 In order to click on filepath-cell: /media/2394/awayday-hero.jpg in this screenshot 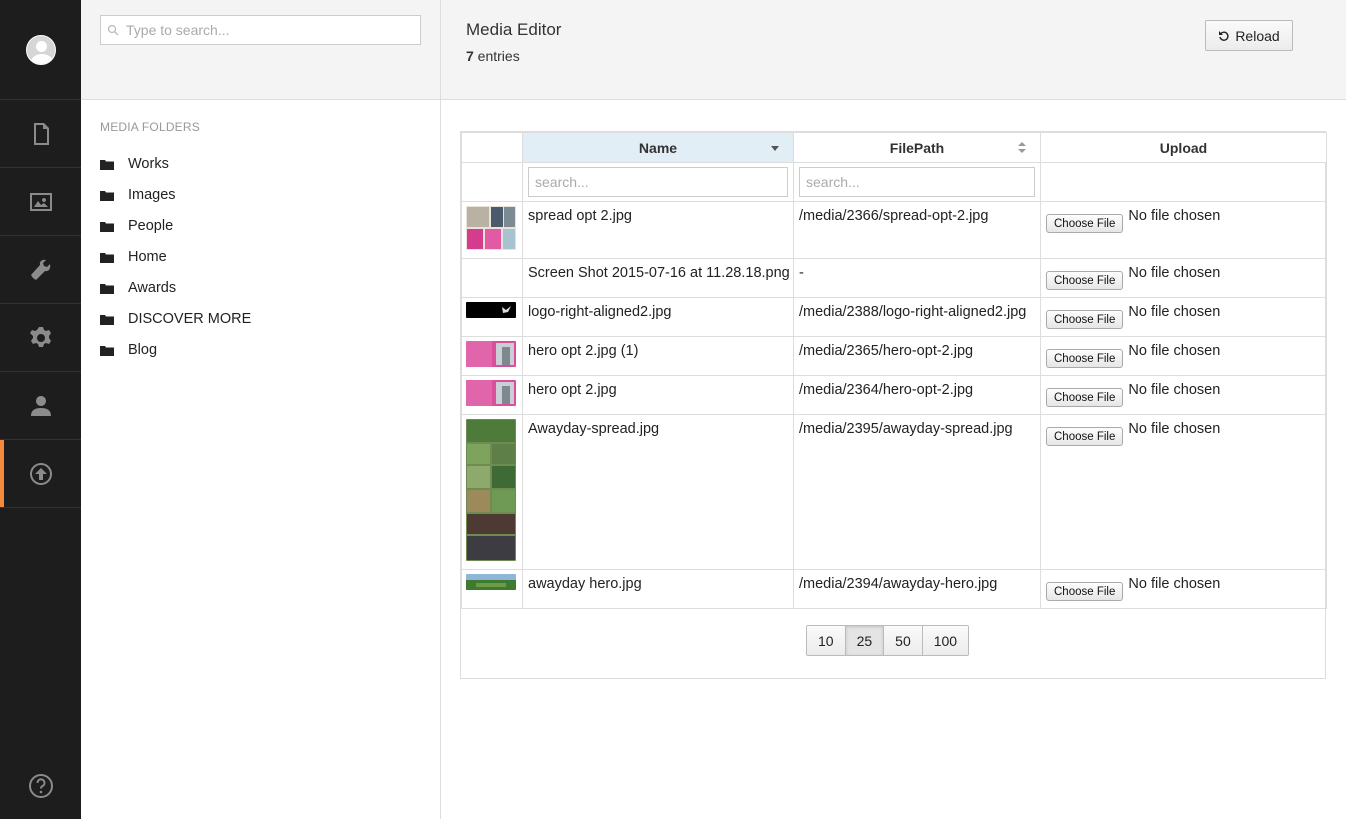, I will do `click(917, 589)`.